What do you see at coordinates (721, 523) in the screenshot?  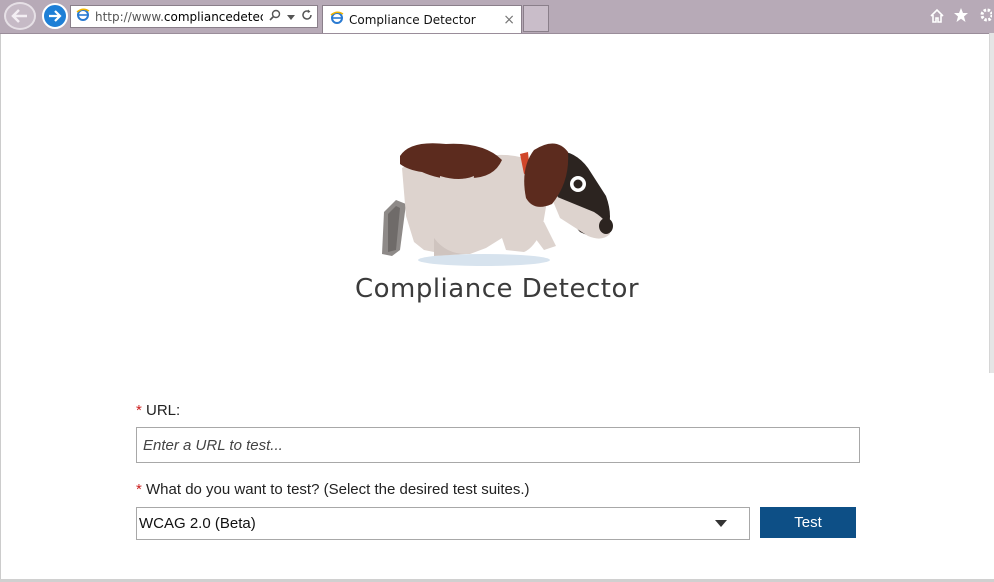 I see `chevron-down-icon` at bounding box center [721, 523].